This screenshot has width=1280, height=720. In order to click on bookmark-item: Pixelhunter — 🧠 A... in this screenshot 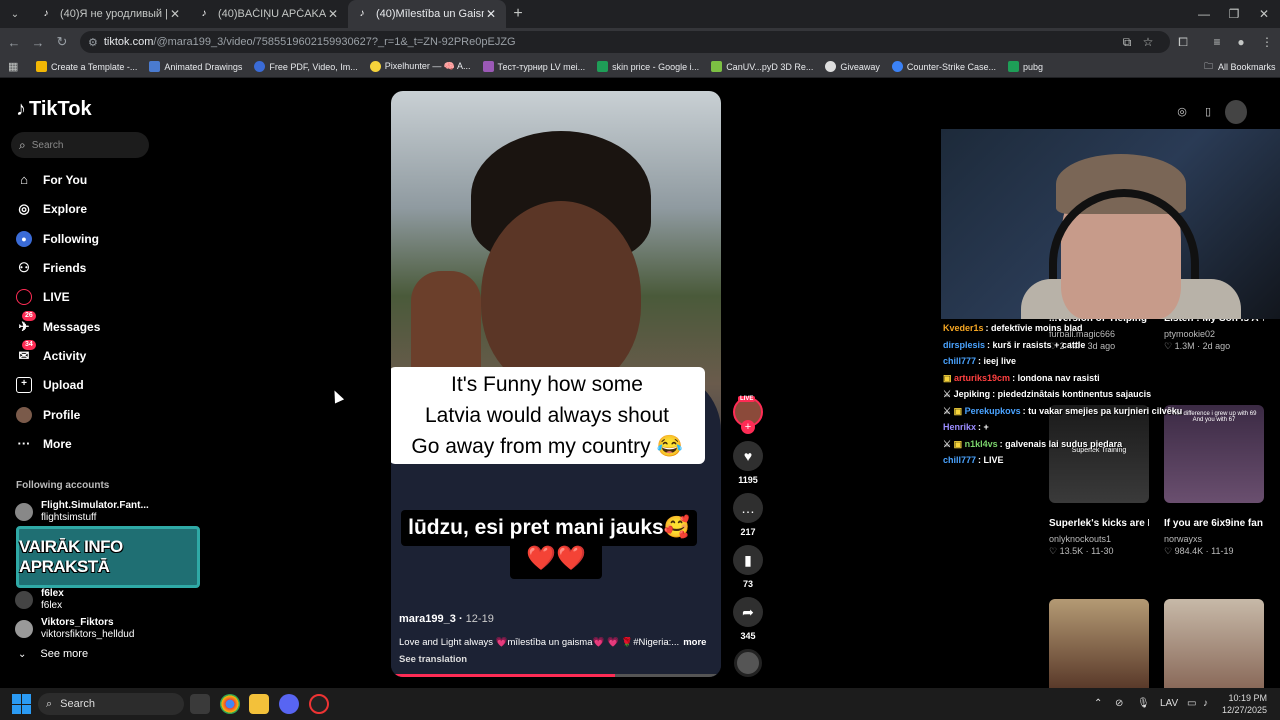, I will do `click(420, 66)`.